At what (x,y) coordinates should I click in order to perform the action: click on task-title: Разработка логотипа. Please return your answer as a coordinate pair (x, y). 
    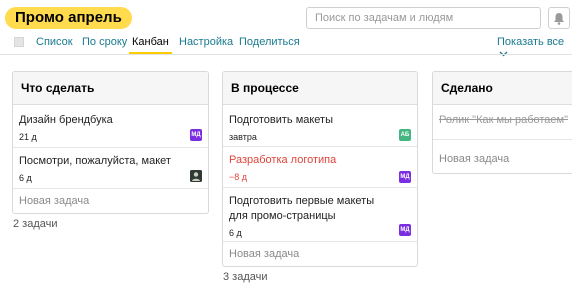
    Looking at the image, I should click on (320, 160).